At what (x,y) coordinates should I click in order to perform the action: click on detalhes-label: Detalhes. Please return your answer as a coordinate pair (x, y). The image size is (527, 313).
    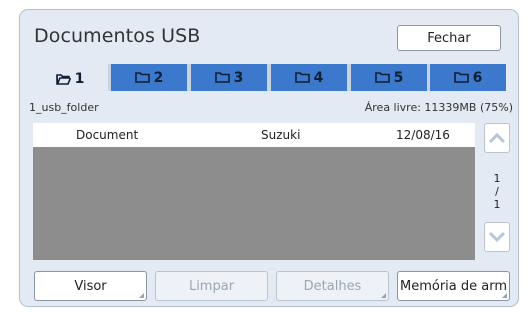
    Looking at the image, I should click on (332, 286).